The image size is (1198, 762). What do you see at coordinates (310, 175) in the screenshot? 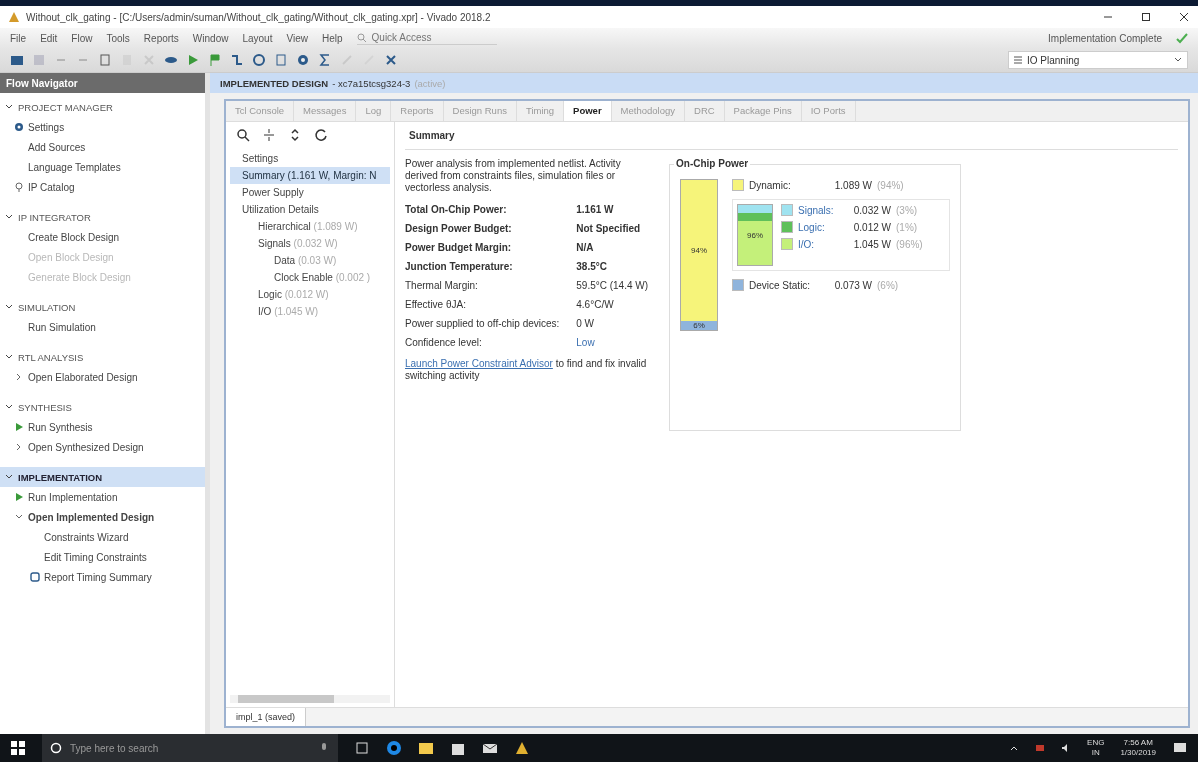
I see `tree-item: Summary (1.161 W, Margin: N` at bounding box center [310, 175].